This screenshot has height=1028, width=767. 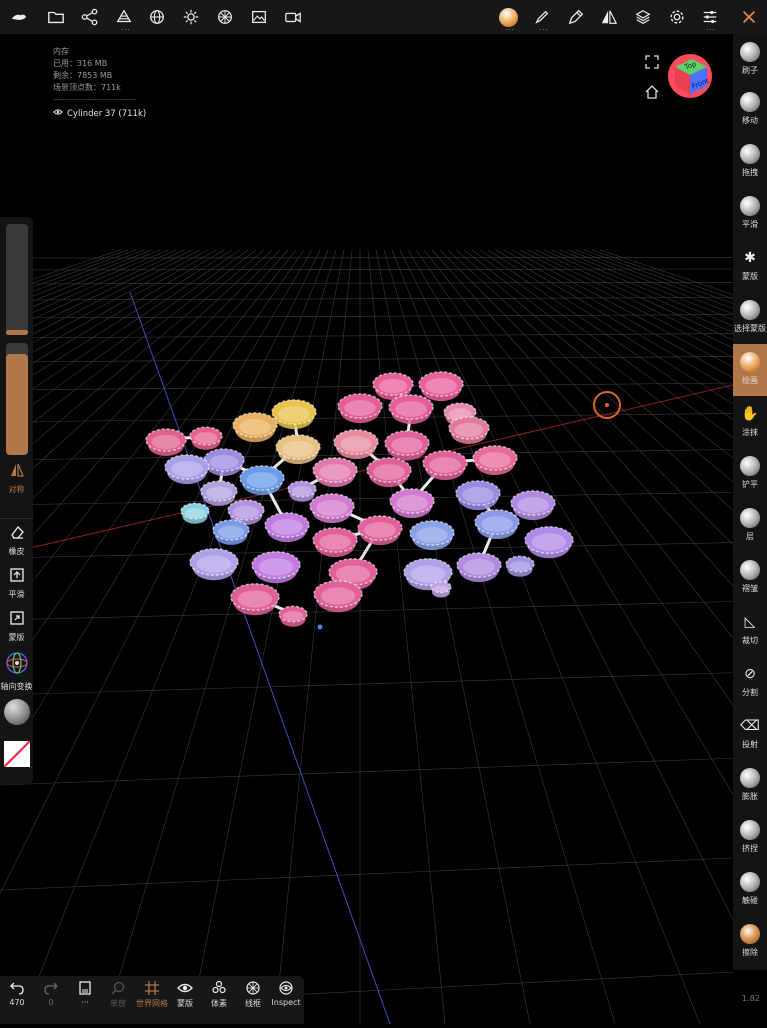 What do you see at coordinates (259, 17) in the screenshot?
I see `image-icon` at bounding box center [259, 17].